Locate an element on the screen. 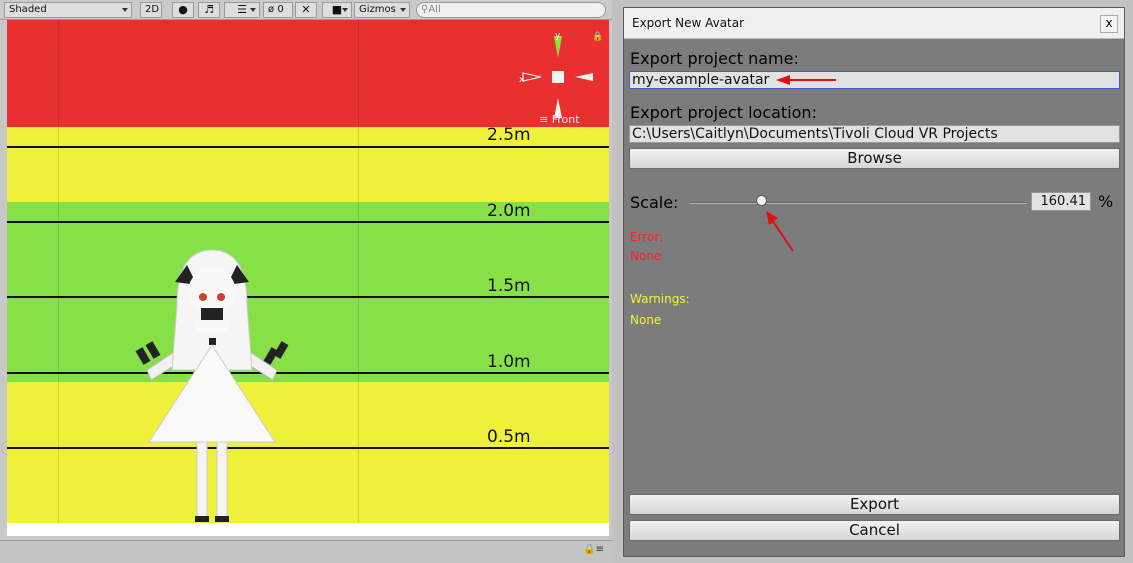  close-button: x is located at coordinates (1109, 24).